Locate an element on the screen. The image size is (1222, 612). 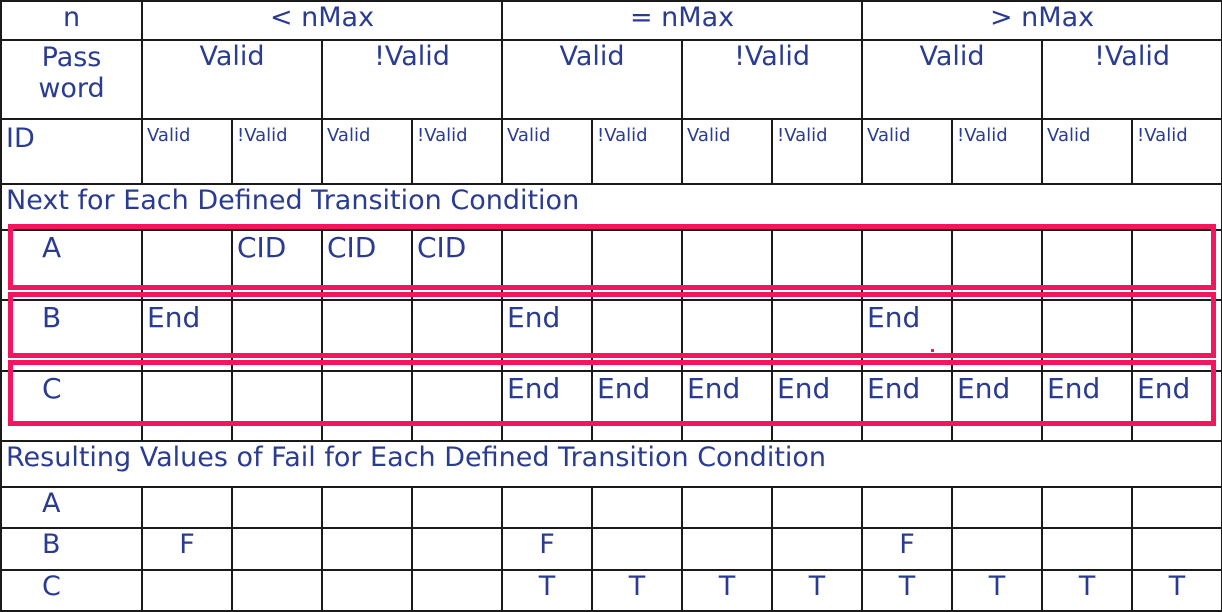
cell-next-c-4: End is located at coordinates (547, 406).